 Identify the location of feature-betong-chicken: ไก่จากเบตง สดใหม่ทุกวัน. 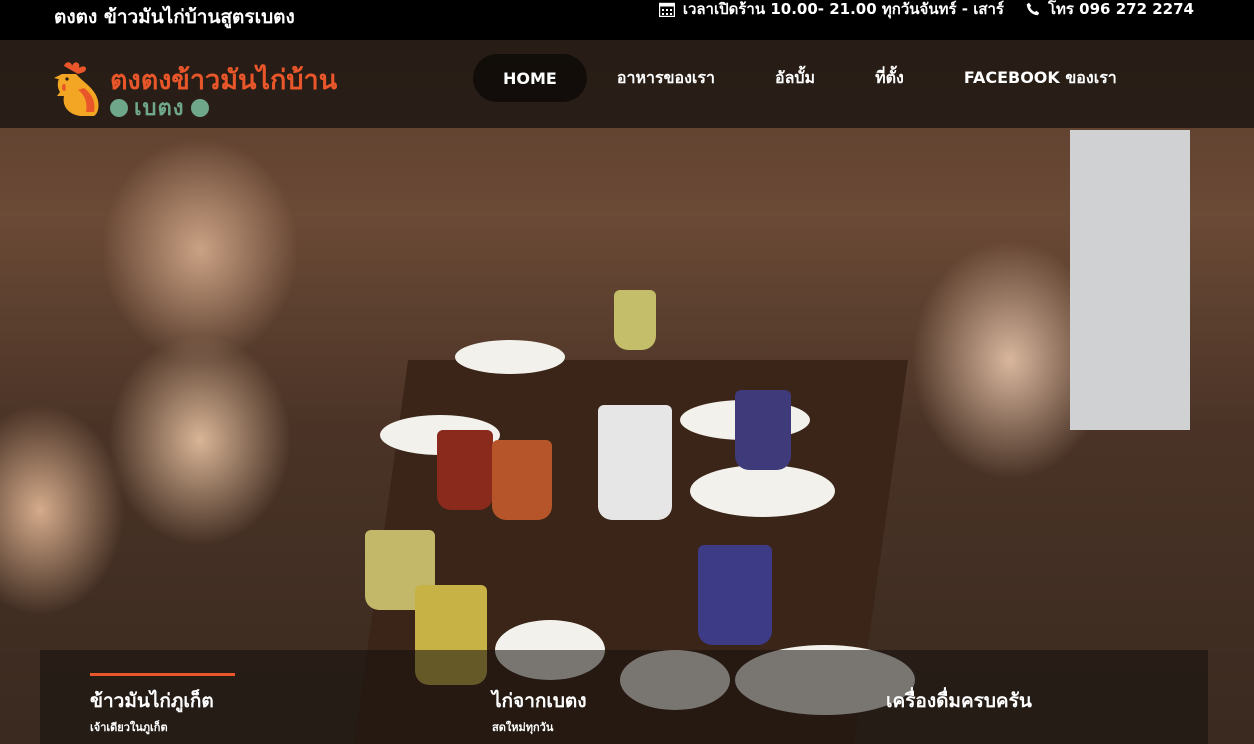
(564, 693).